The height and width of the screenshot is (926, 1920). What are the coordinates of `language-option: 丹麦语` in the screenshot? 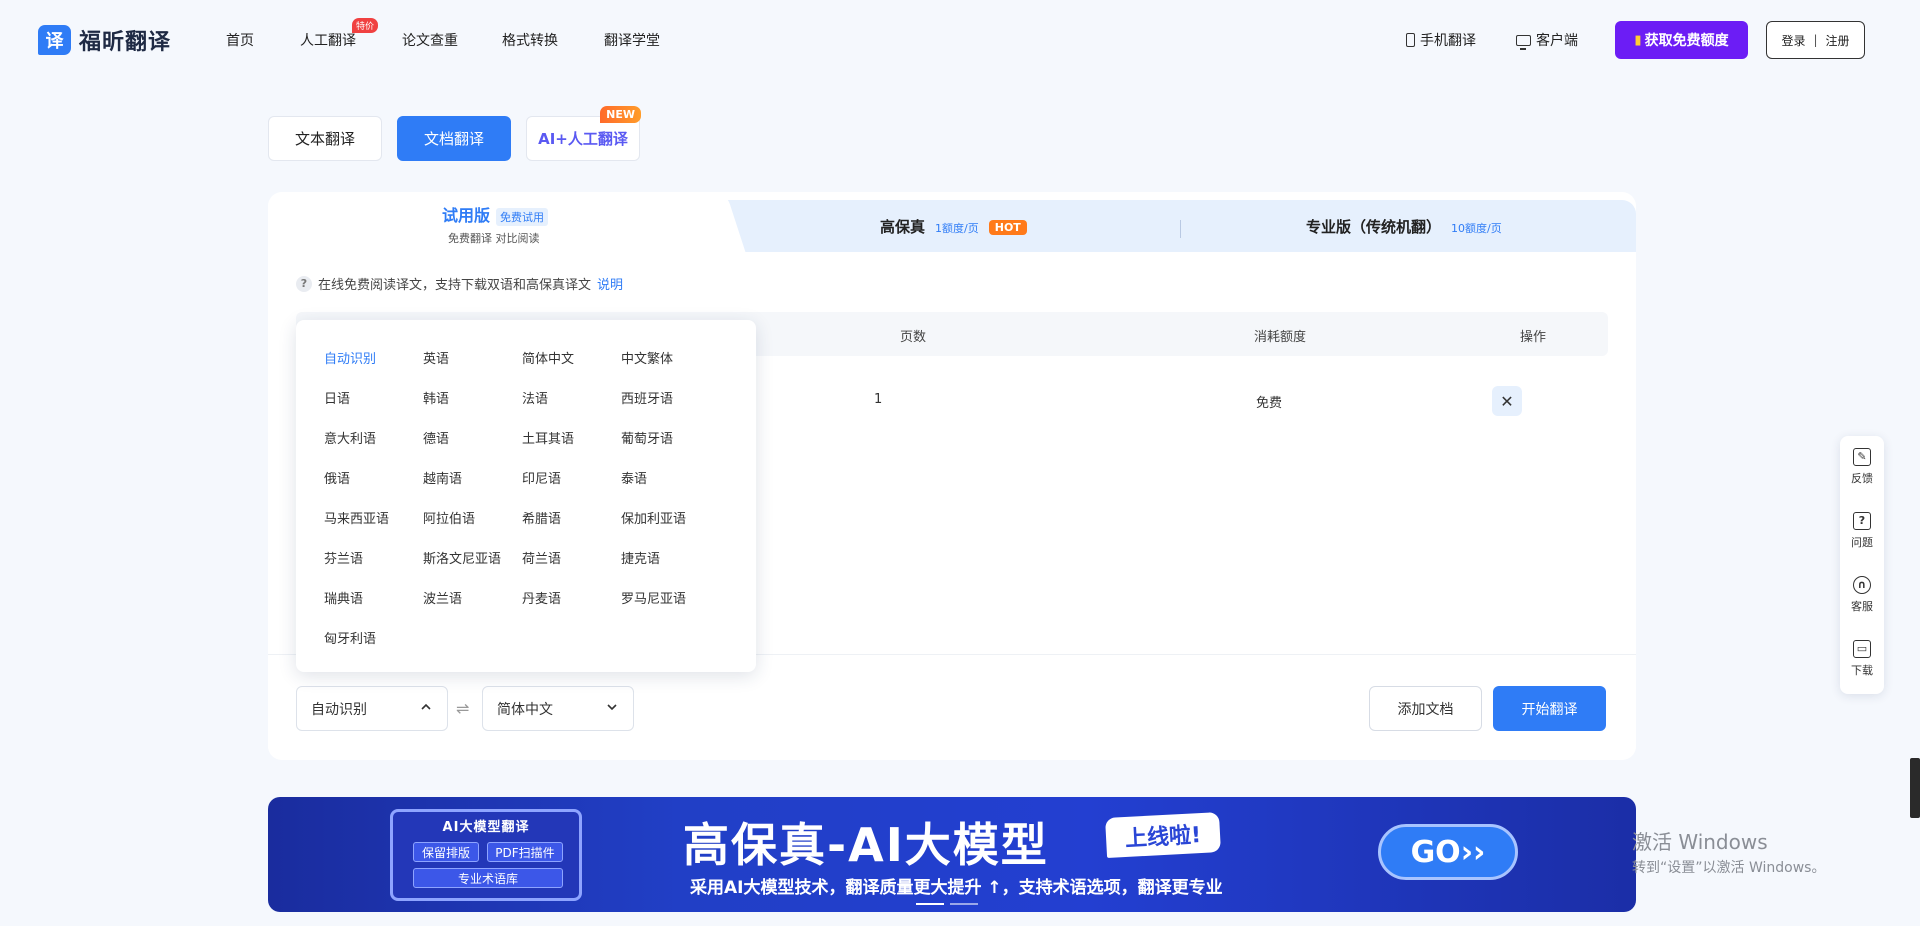 It's located at (541, 597).